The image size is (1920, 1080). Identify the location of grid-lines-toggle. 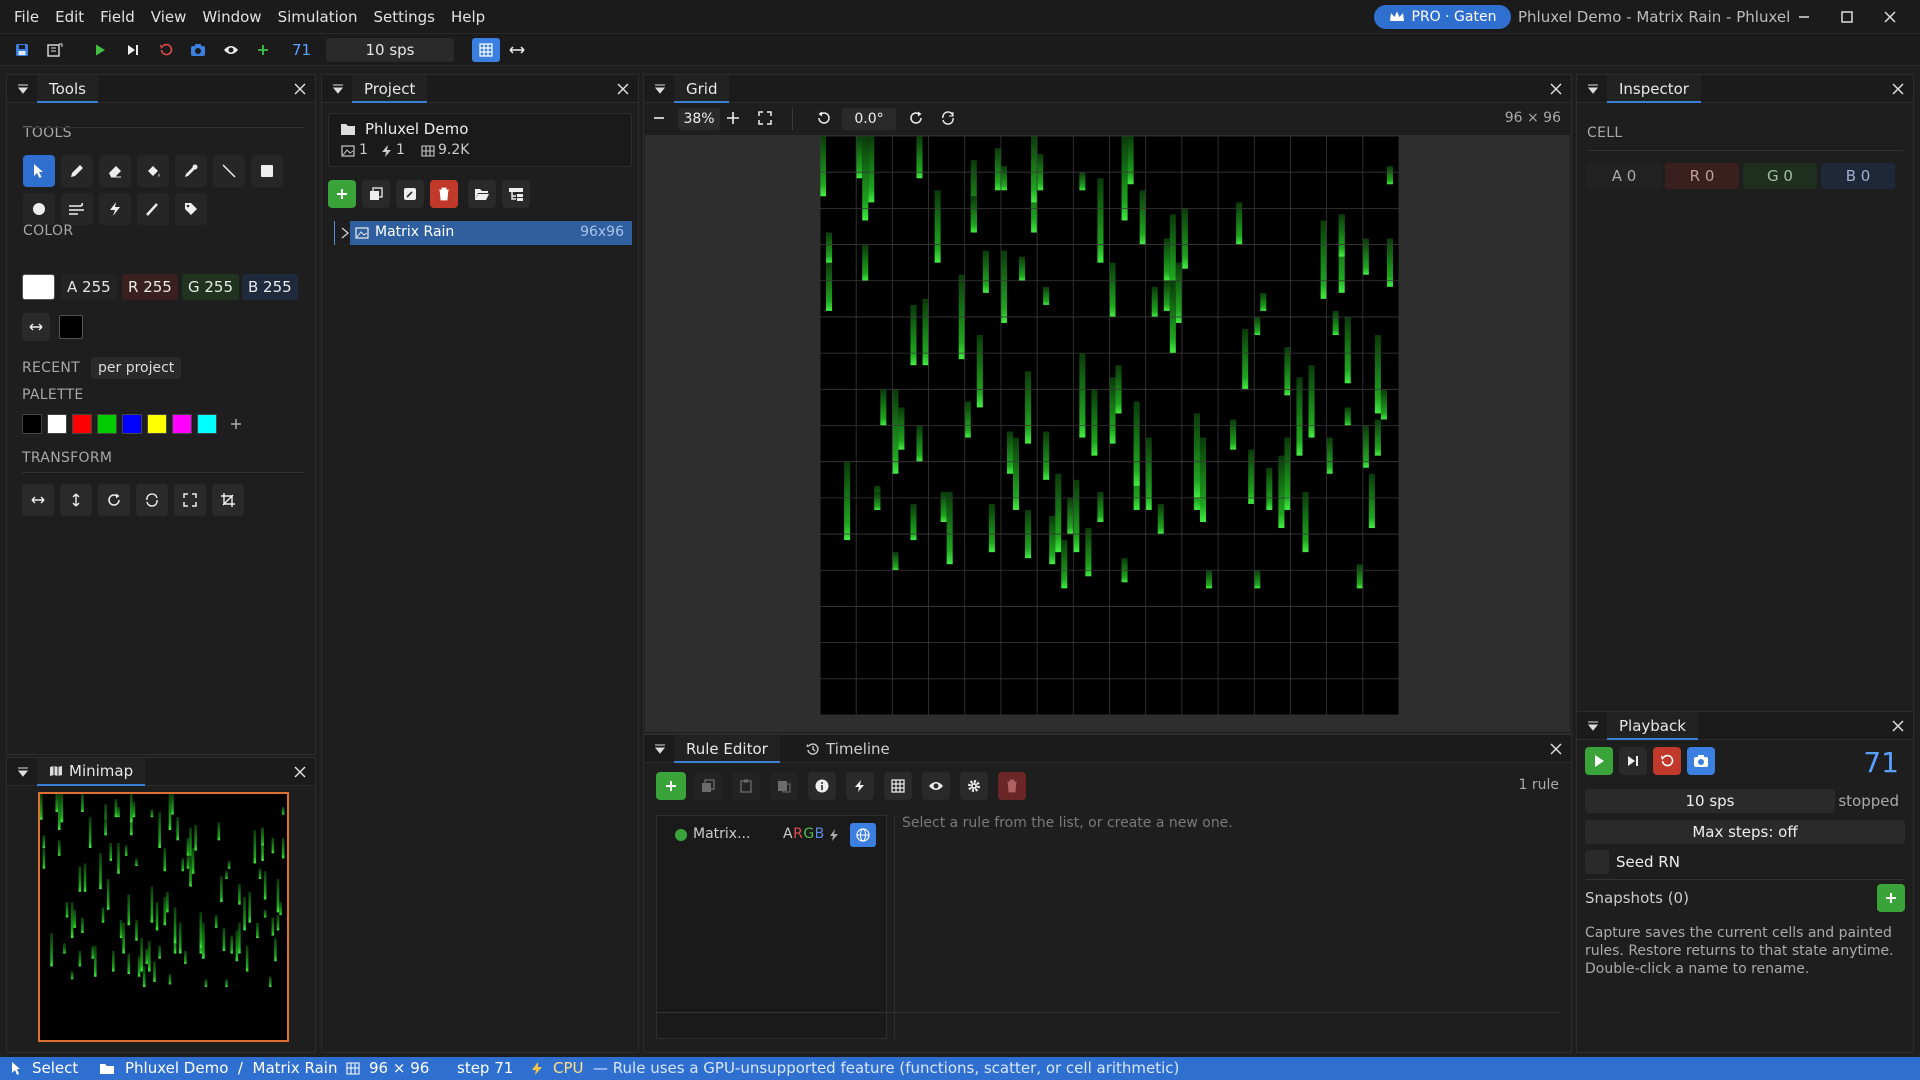
(486, 50).